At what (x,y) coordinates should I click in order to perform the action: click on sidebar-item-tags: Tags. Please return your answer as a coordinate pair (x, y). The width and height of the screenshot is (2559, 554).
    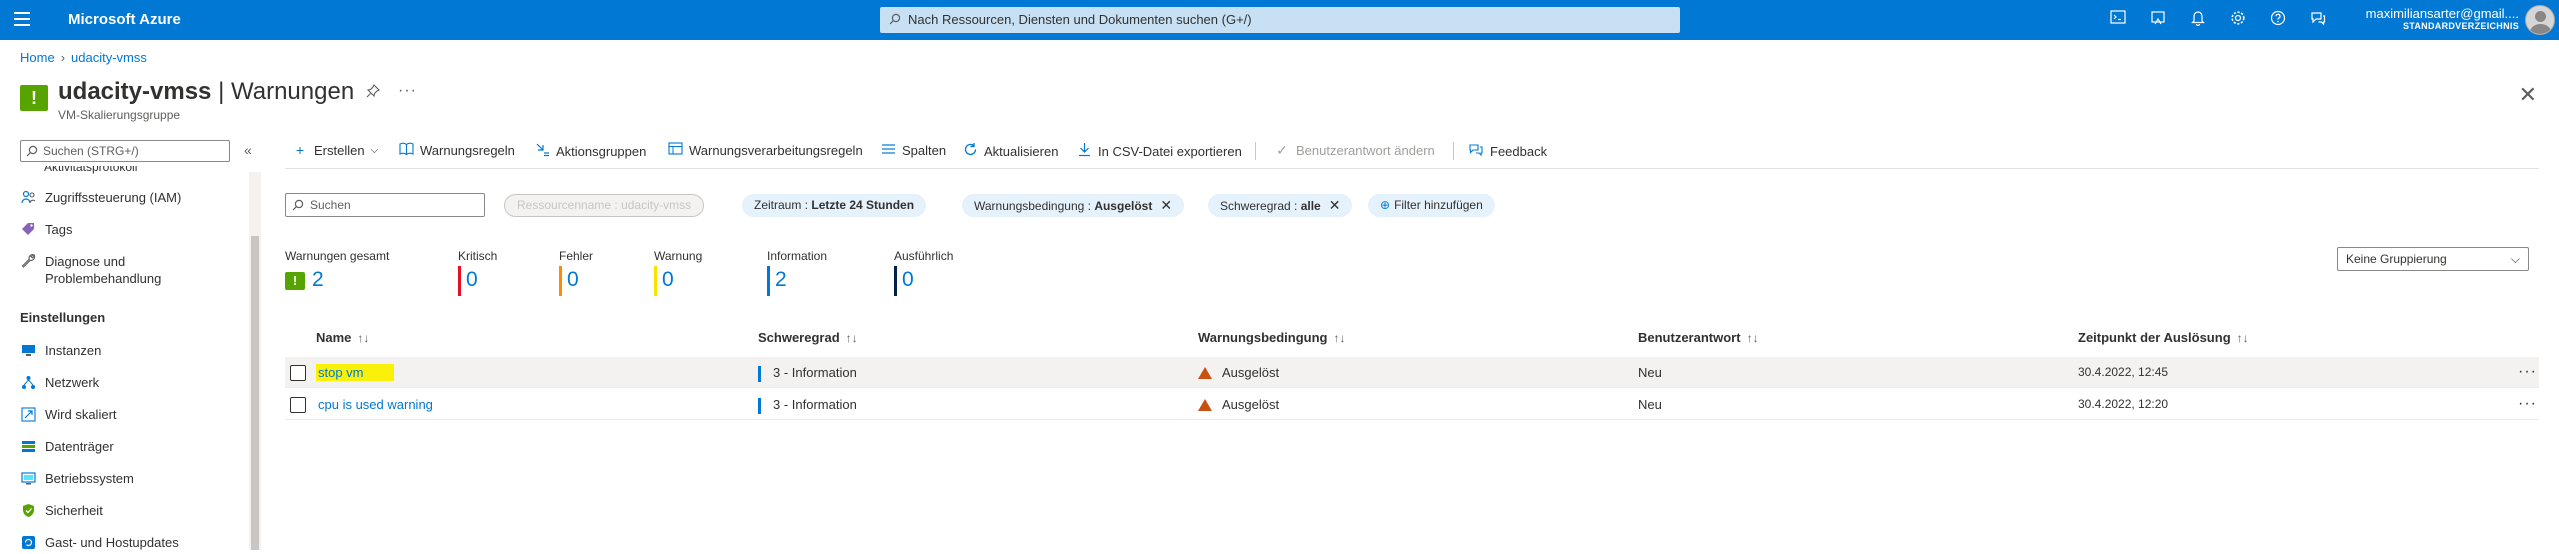
    Looking at the image, I should click on (46, 230).